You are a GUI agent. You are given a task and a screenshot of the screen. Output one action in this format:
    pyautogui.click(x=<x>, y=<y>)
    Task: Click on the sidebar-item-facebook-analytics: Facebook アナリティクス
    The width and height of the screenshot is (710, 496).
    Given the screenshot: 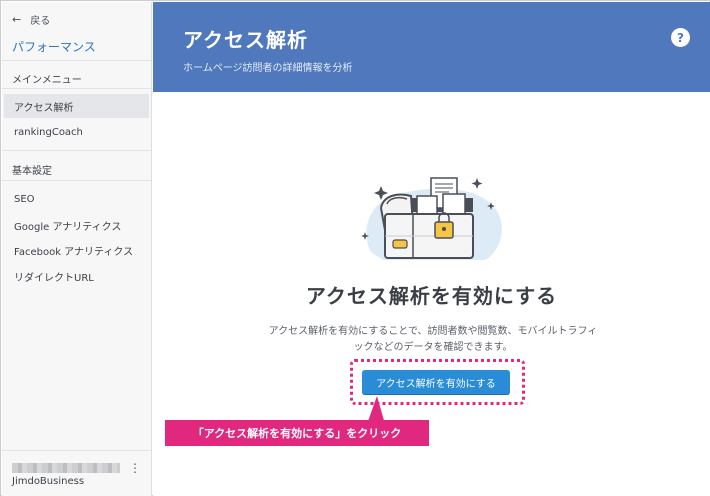 What is the action you would take?
    pyautogui.click(x=76, y=250)
    